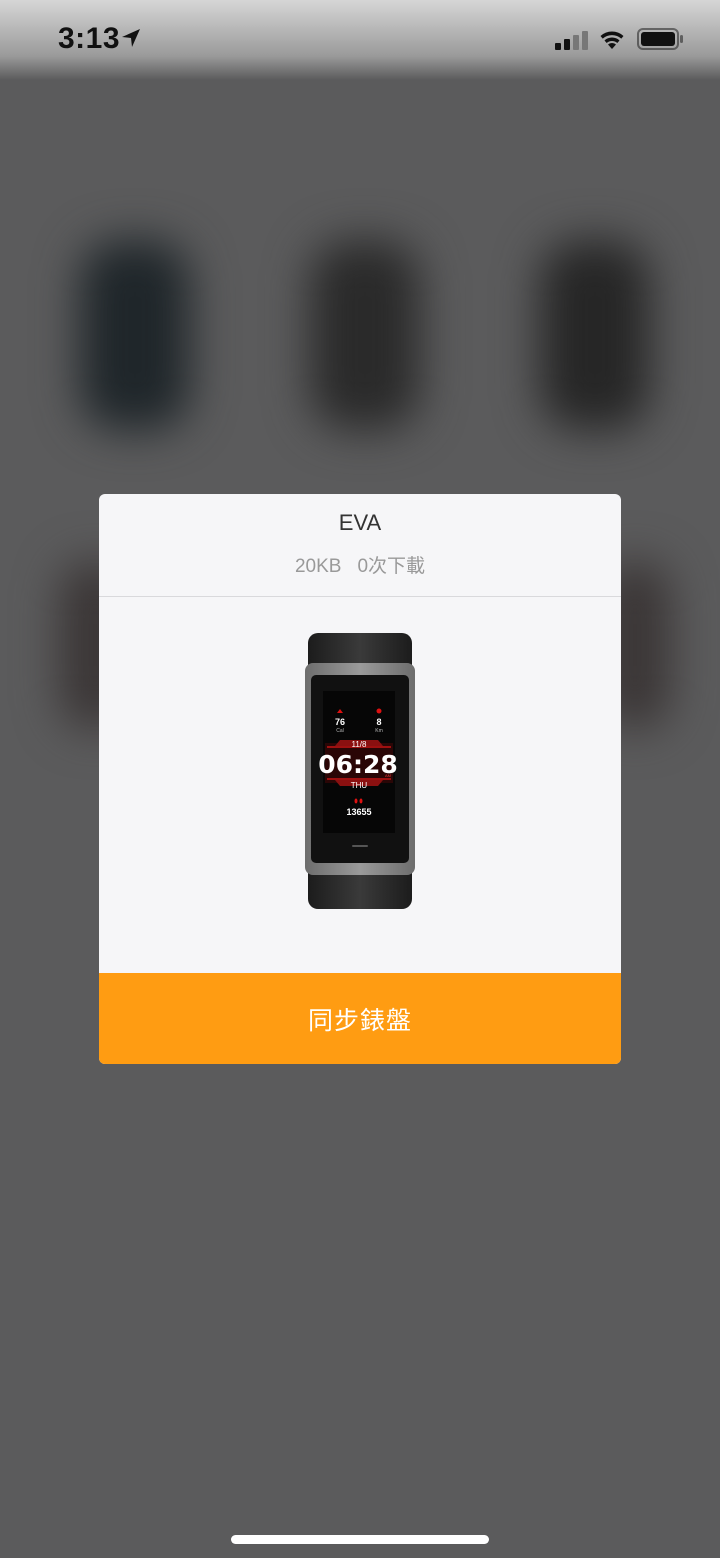 The width and height of the screenshot is (720, 1558). Describe the element at coordinates (340, 731) in the screenshot. I see `watch-calories-unit: Cal` at that location.